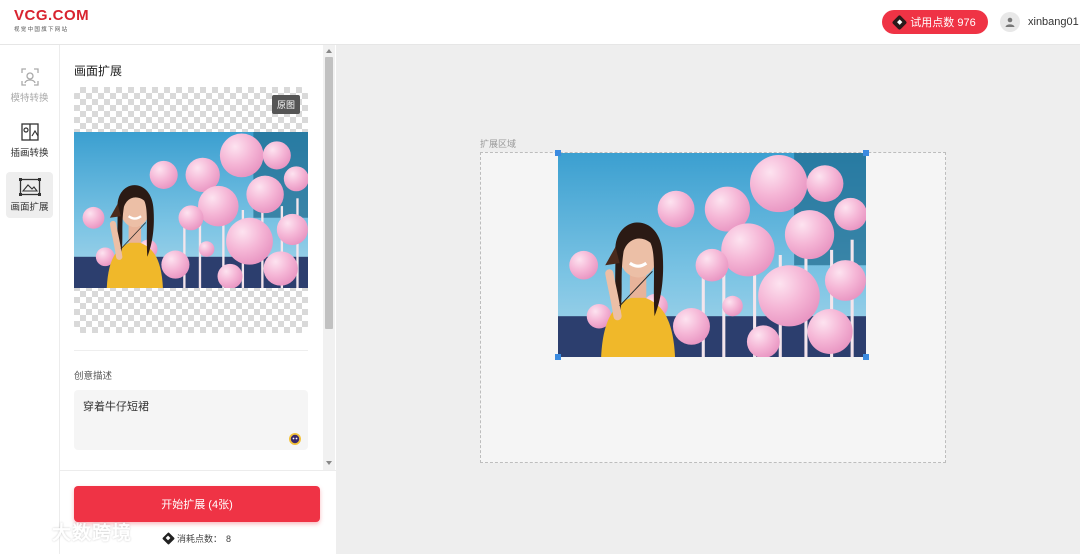  Describe the element at coordinates (558, 357) in the screenshot. I see `resize-handle-bottom-left` at that location.